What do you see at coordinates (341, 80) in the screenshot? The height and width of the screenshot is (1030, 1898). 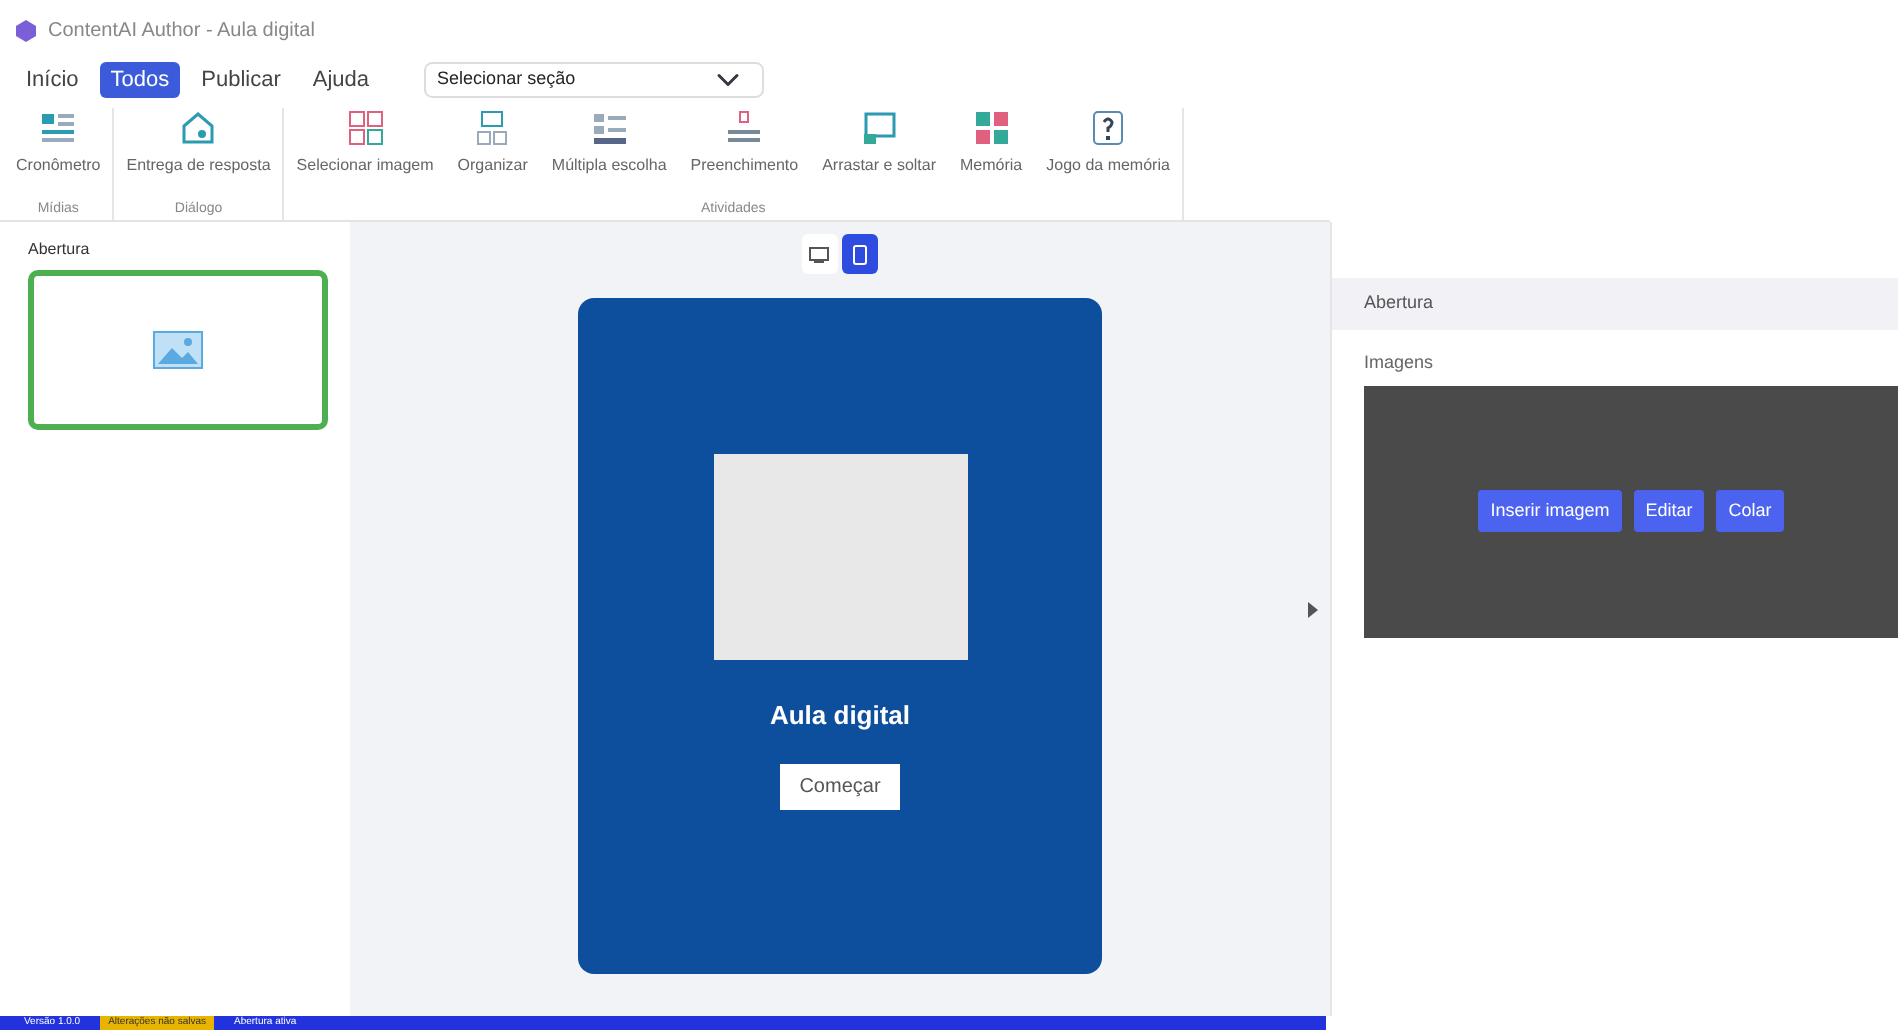 I see `menu-tab: Ajuda` at bounding box center [341, 80].